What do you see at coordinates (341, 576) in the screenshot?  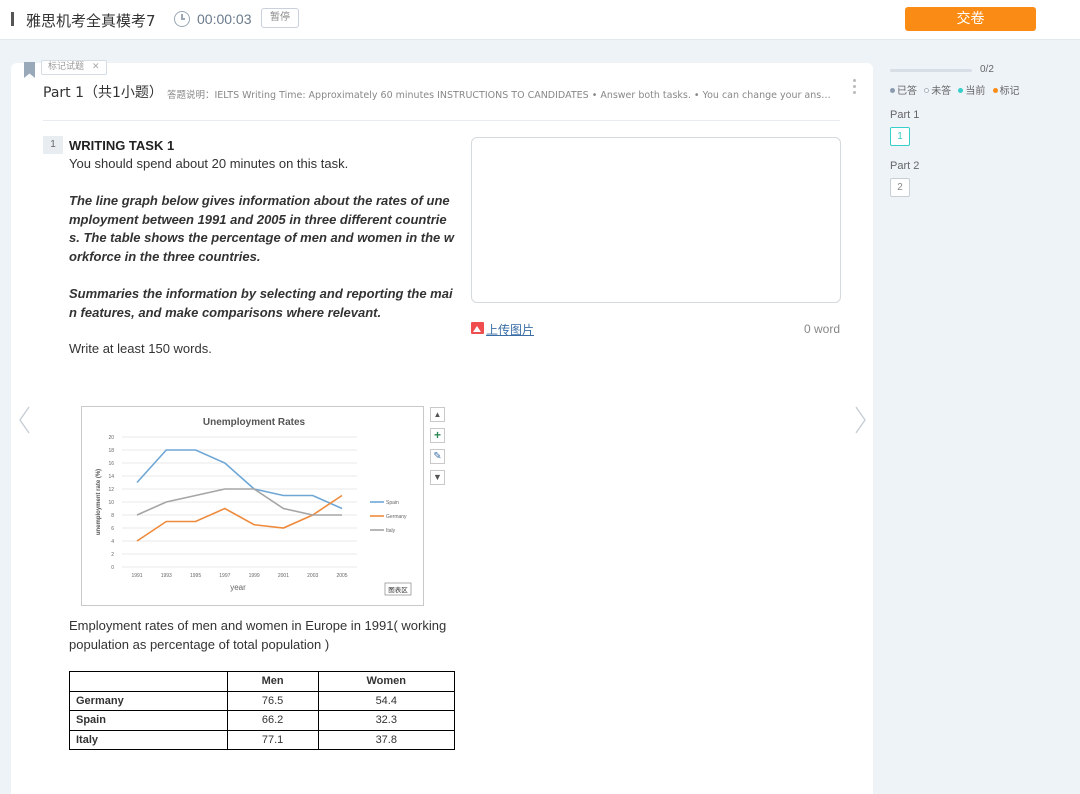 I see `x-tick-label: 2005` at bounding box center [341, 576].